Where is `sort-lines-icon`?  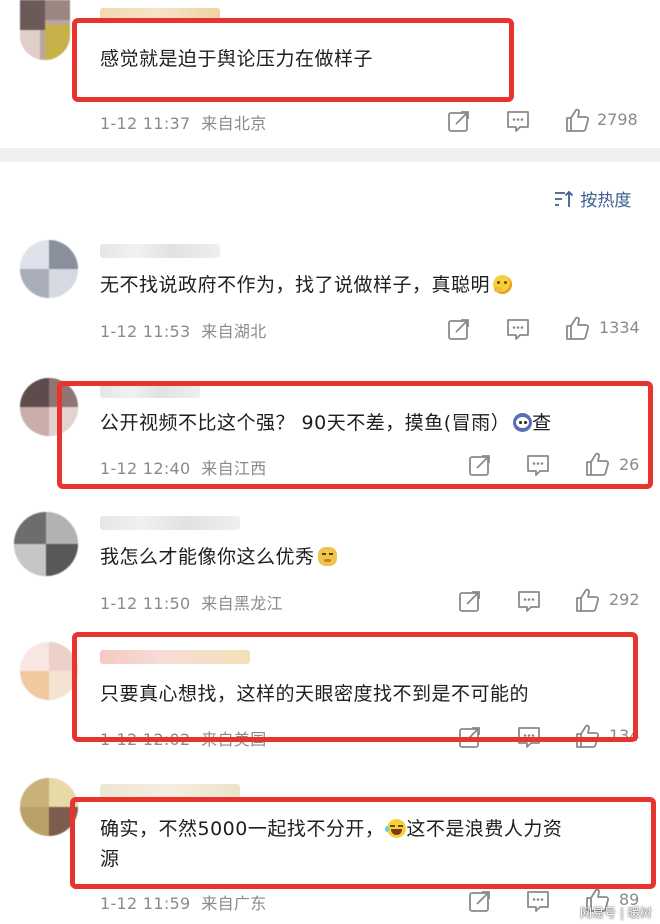 sort-lines-icon is located at coordinates (564, 198).